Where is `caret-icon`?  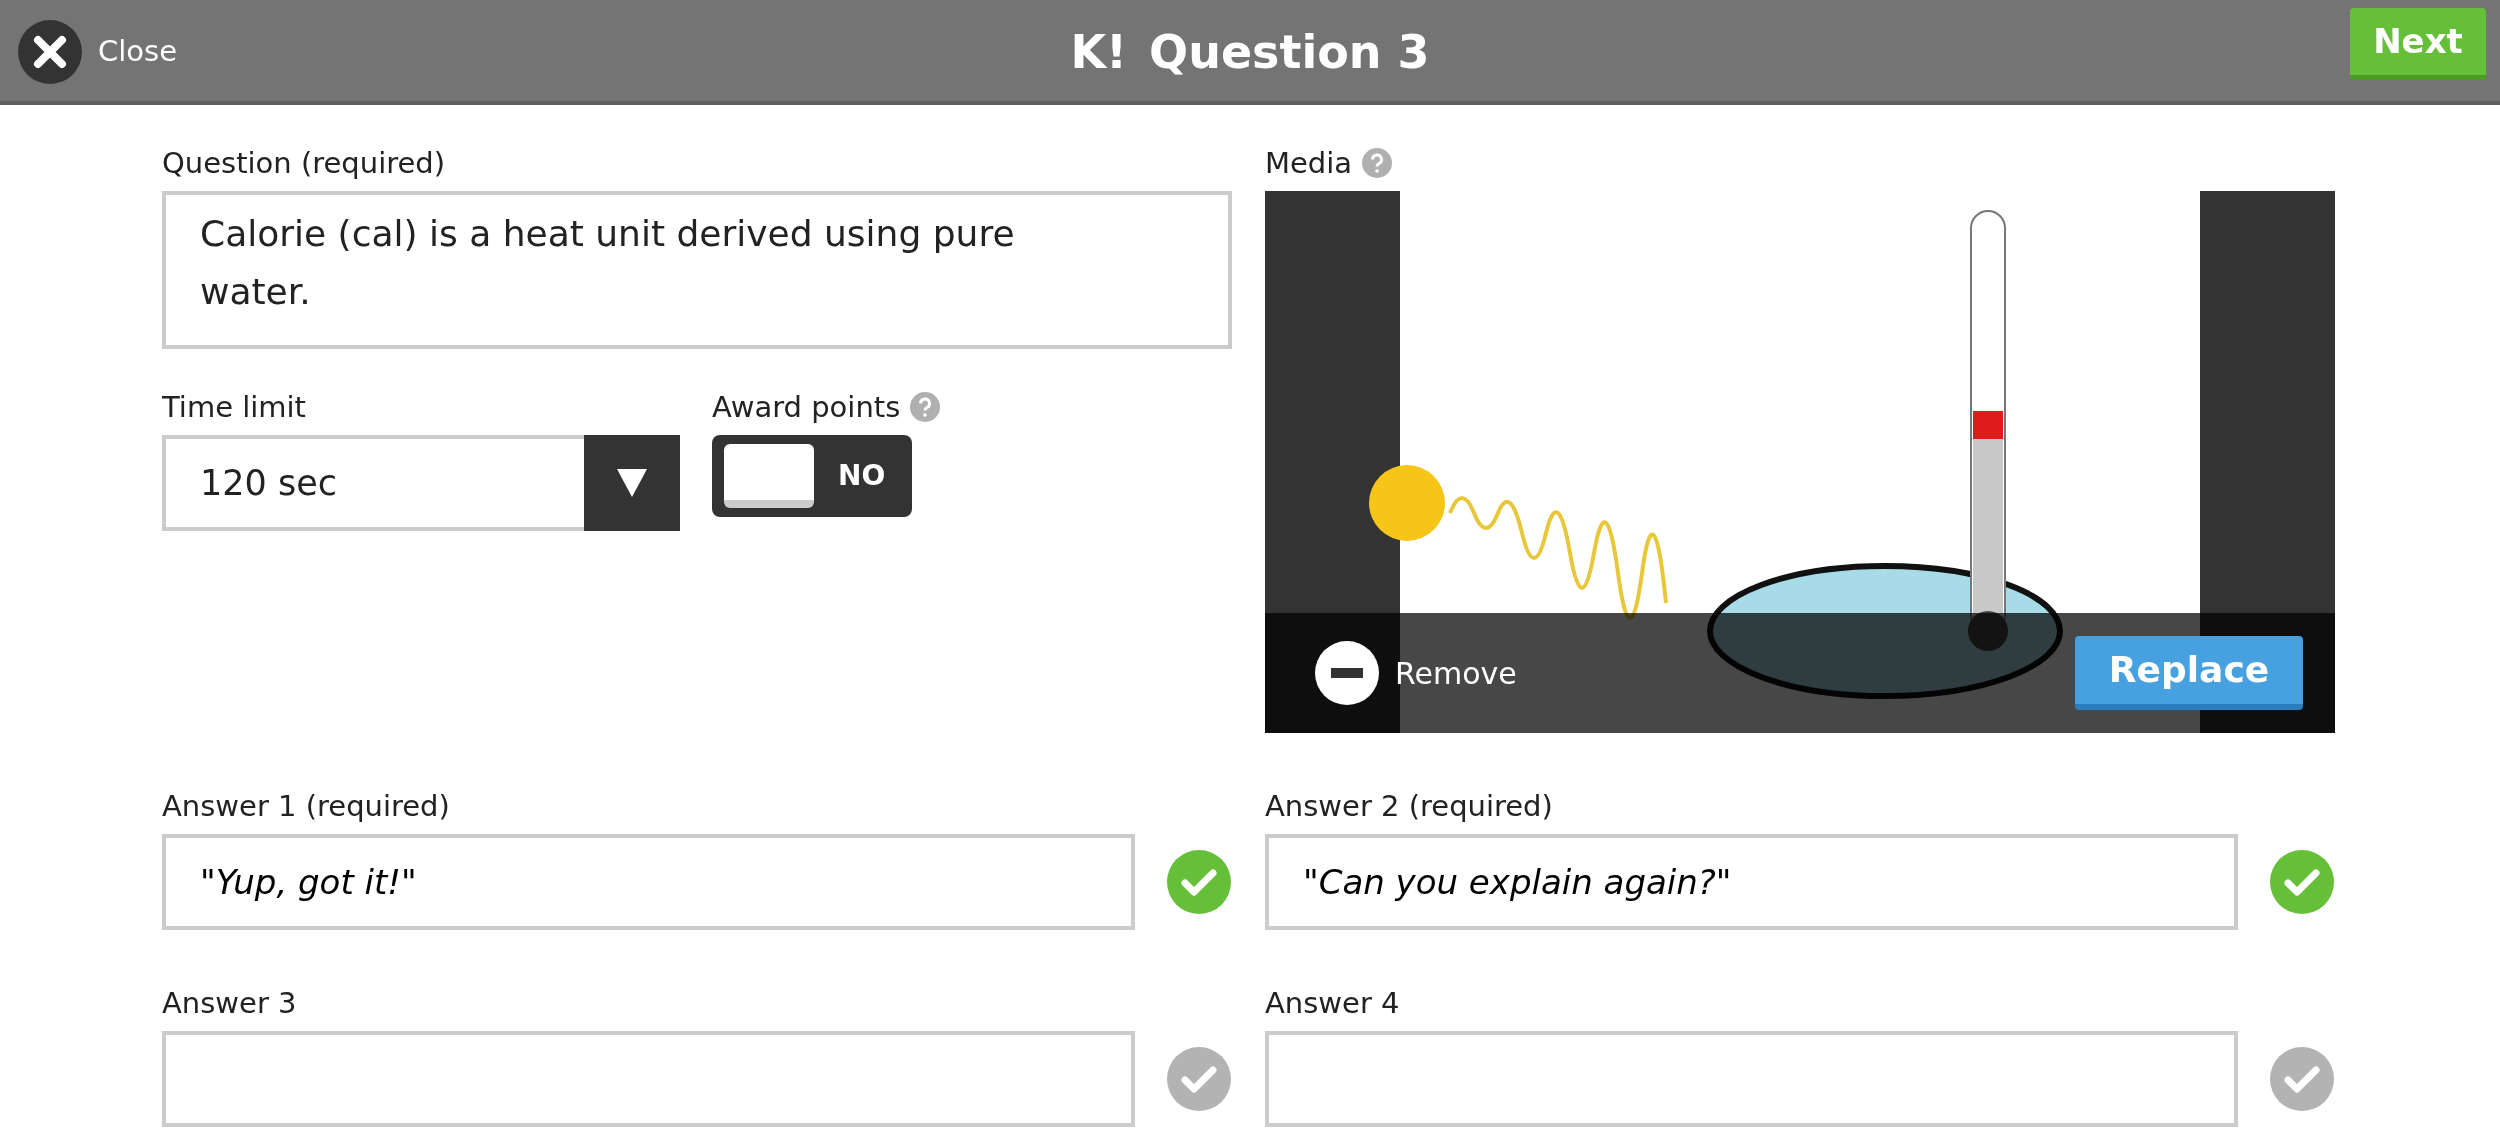 caret-icon is located at coordinates (632, 483).